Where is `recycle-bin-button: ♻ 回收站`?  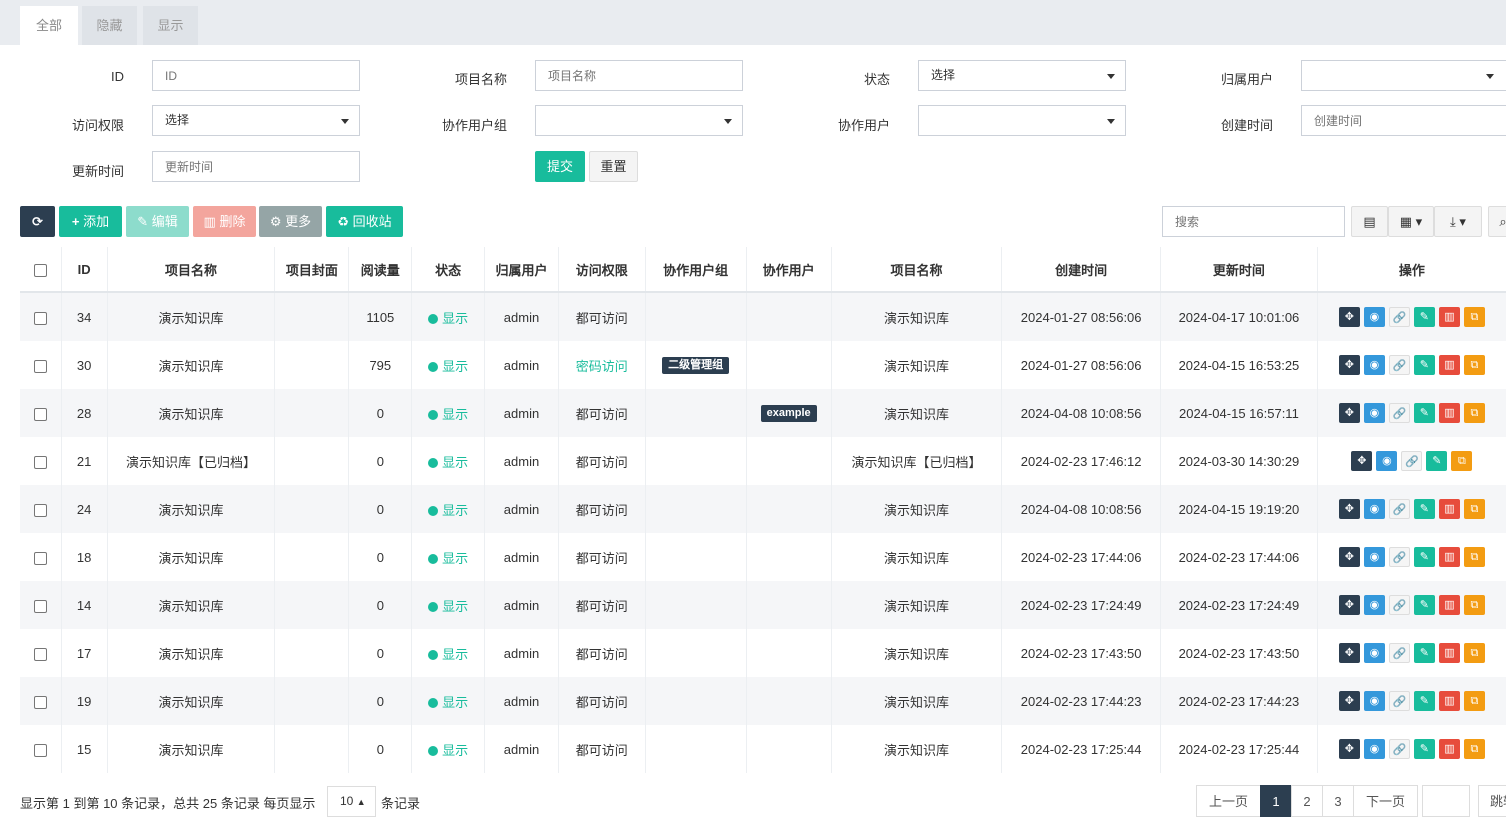
recycle-bin-button: ♻ 回收站 is located at coordinates (364, 221).